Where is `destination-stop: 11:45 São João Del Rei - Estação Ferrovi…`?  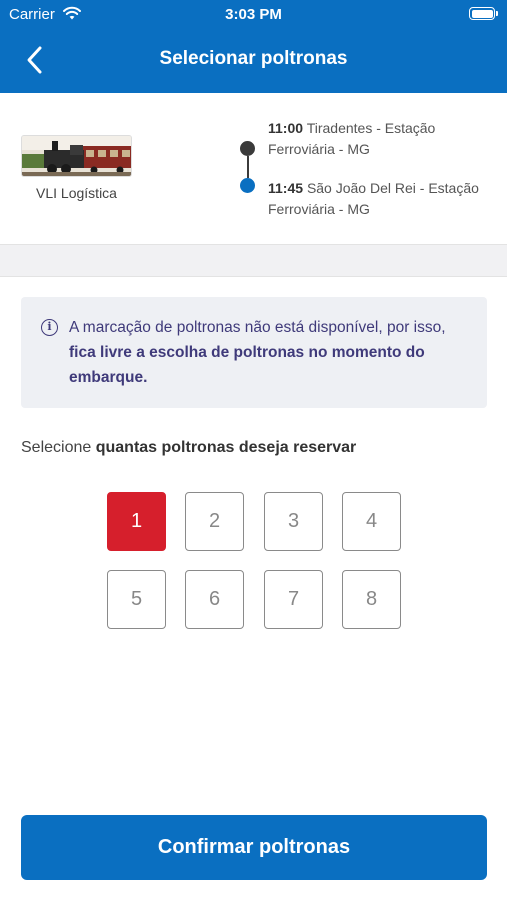
destination-stop: 11:45 São João Del Rei - Estação Ferrovi… is located at coordinates (378, 199).